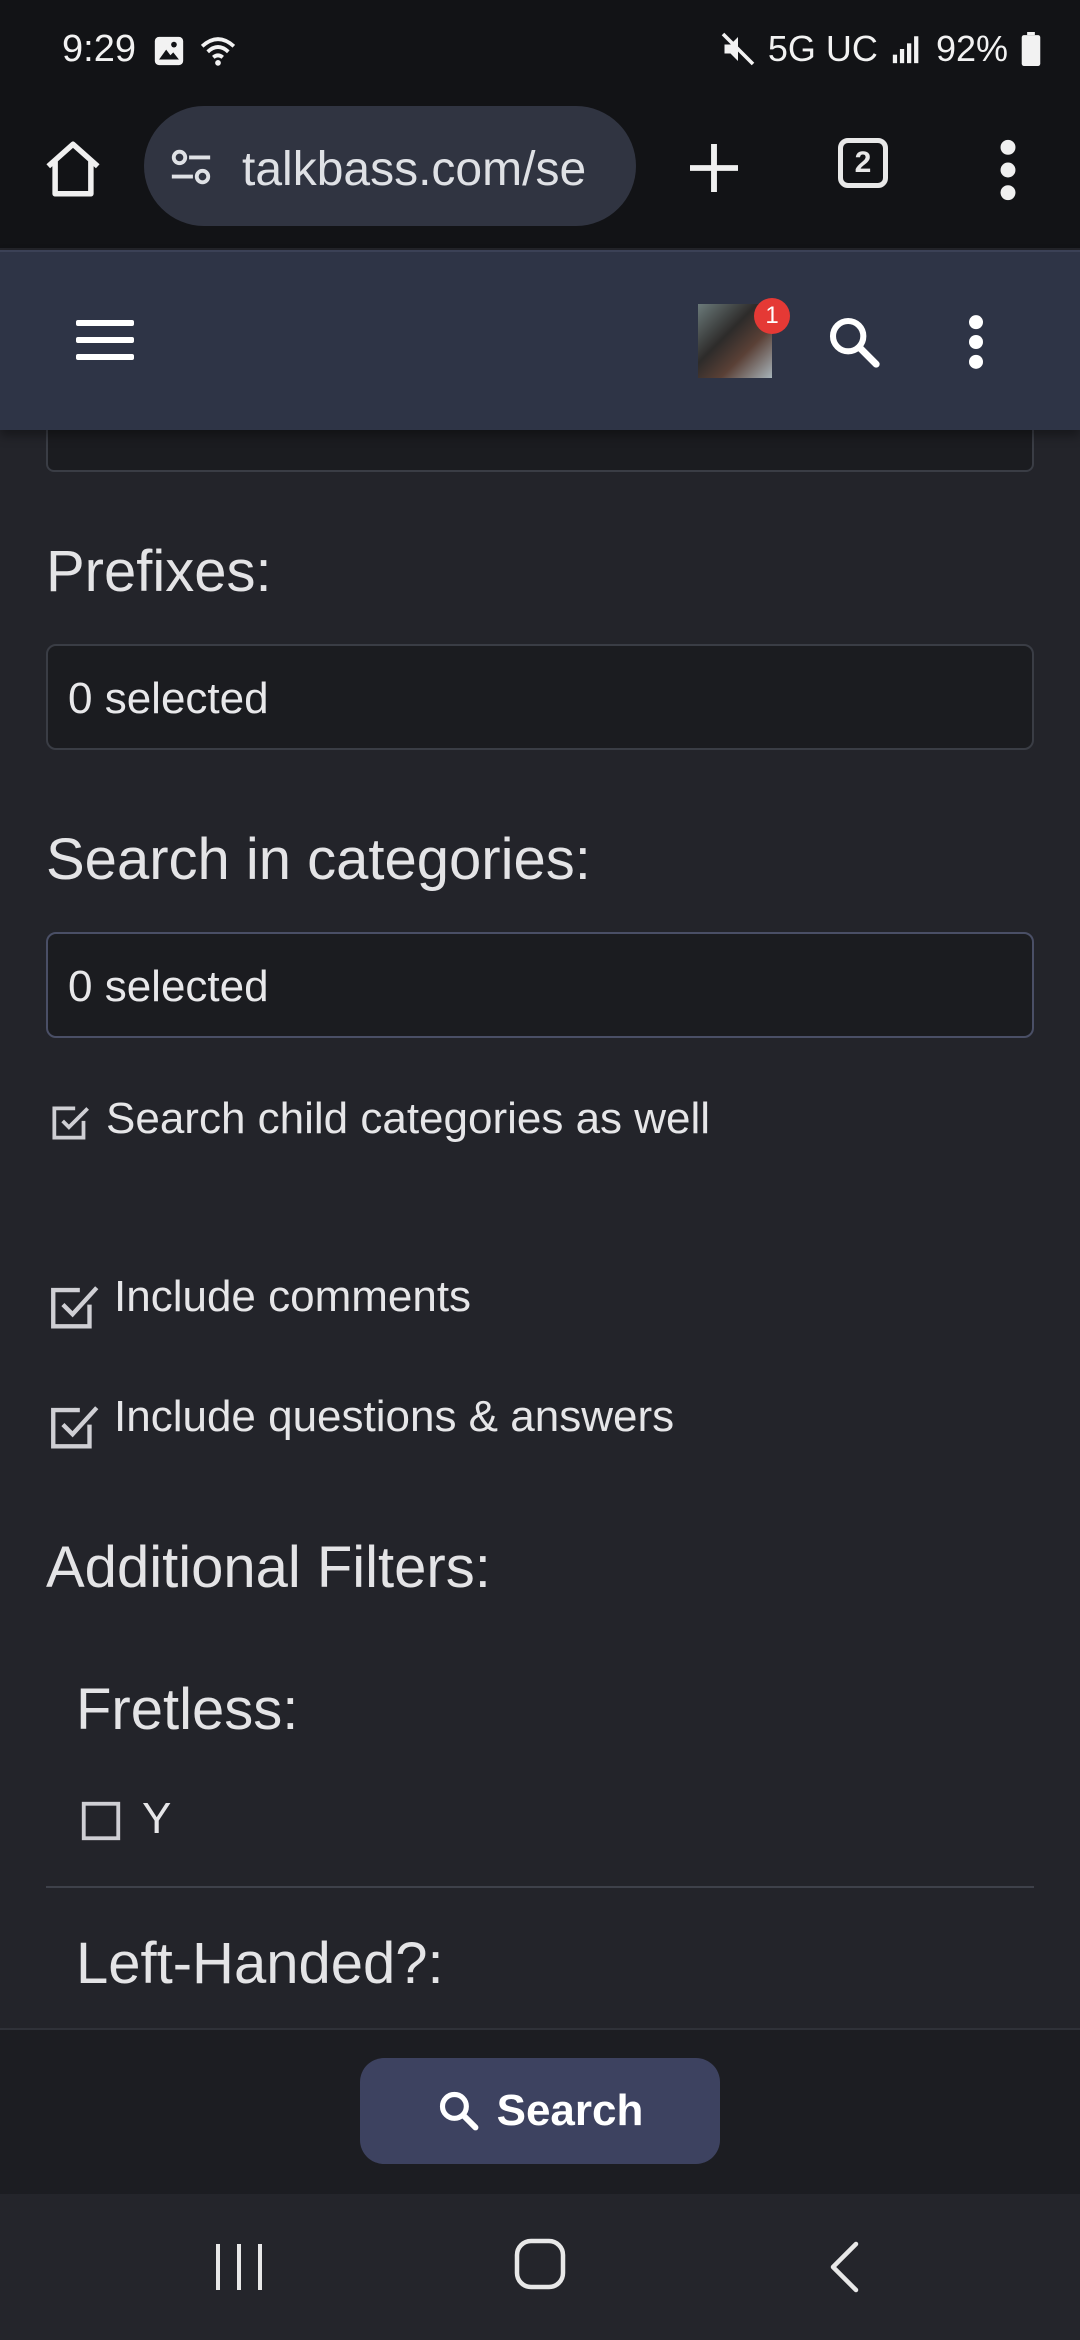 This screenshot has height=2340, width=1080. I want to click on bottom-action-bar: Search, so click(540, 2112).